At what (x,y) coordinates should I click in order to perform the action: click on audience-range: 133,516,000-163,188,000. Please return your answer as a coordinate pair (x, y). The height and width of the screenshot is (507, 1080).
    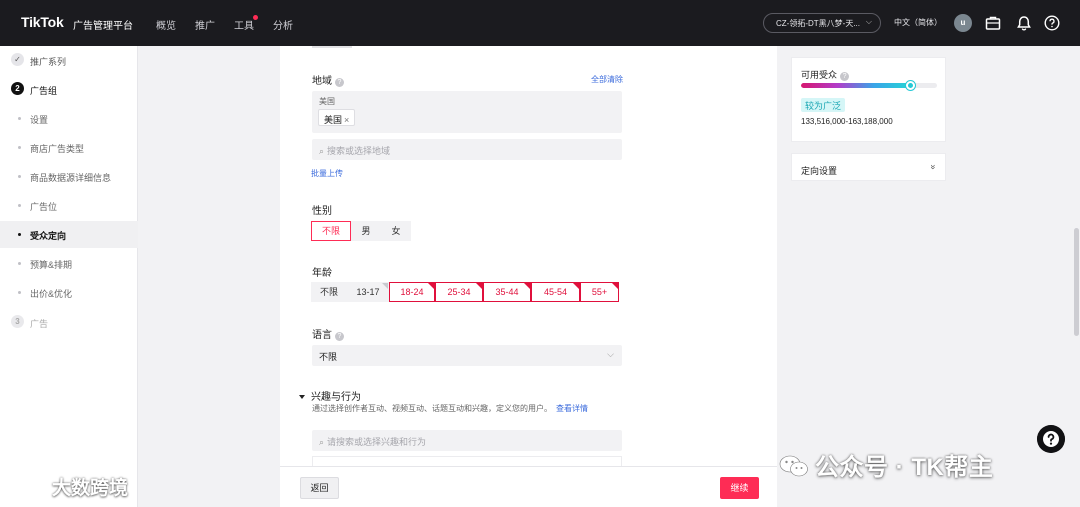
    Looking at the image, I should click on (847, 121).